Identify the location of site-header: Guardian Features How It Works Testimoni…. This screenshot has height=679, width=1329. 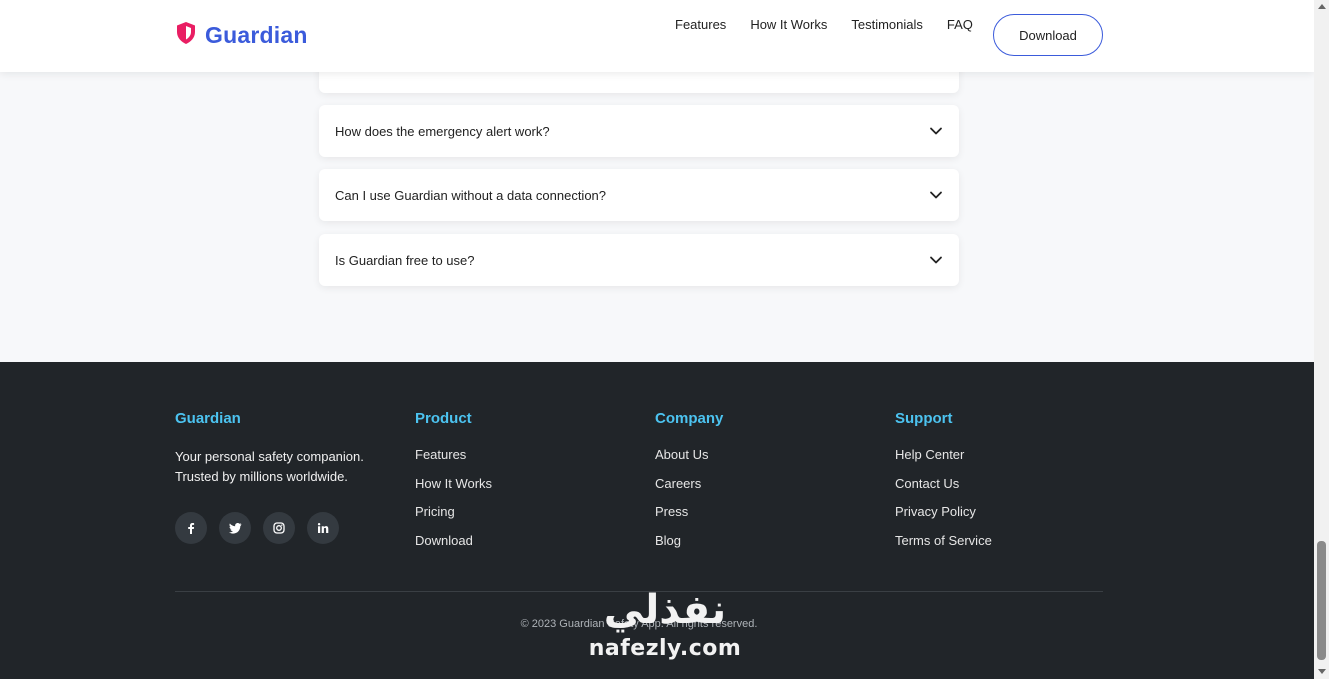
(657, 36).